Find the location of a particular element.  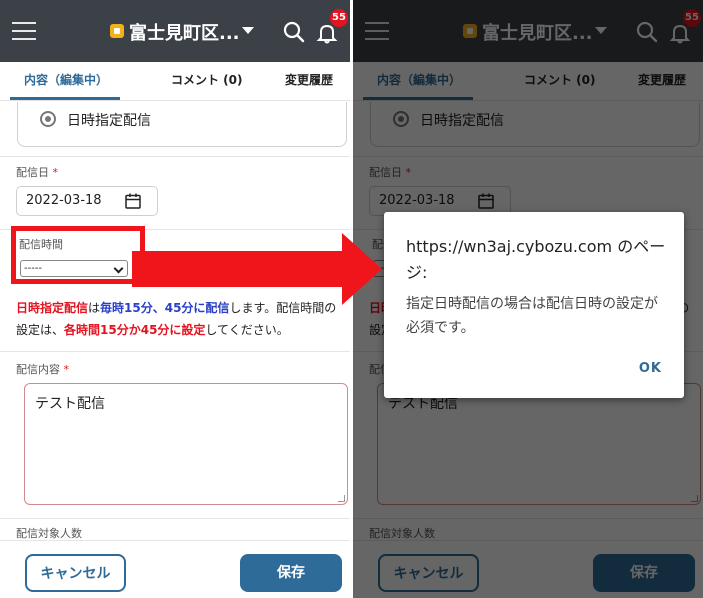

active-tab-indicator is located at coordinates (65, 98).